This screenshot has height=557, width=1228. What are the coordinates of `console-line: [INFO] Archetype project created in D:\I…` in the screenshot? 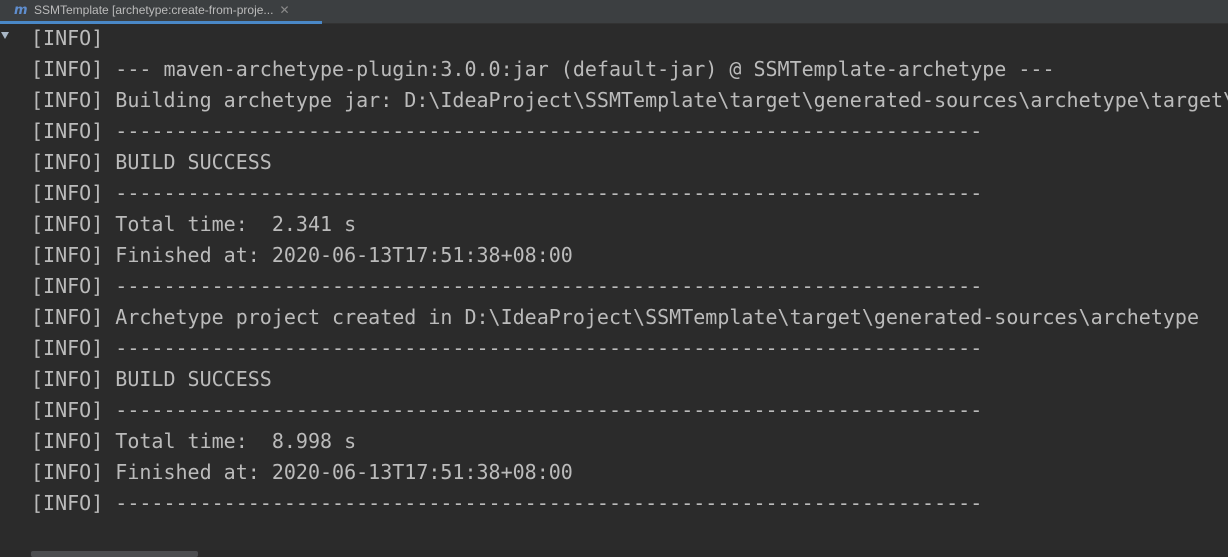 It's located at (615, 317).